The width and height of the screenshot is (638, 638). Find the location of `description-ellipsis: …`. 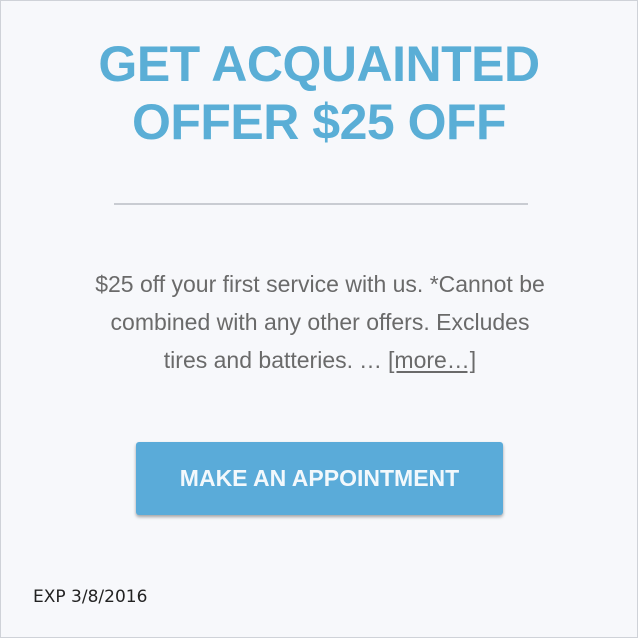

description-ellipsis: … is located at coordinates (371, 360).